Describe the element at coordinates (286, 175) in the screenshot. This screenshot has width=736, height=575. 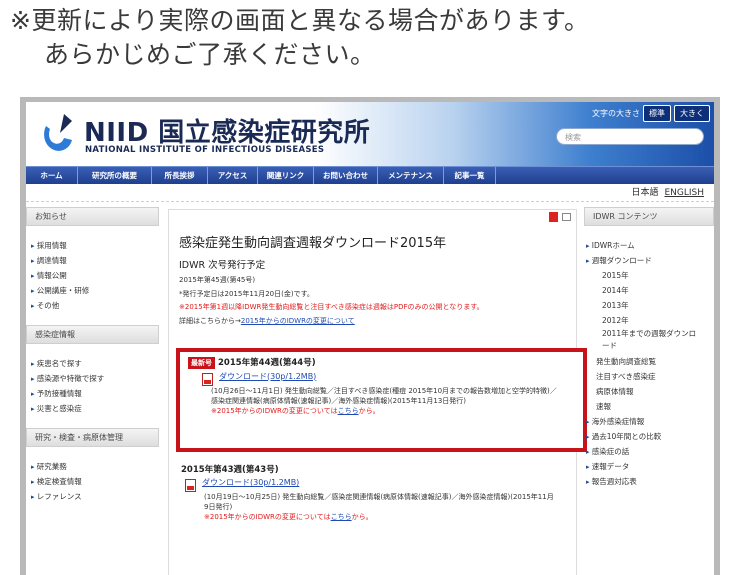
I see `nav-item: 関連リンク` at that location.